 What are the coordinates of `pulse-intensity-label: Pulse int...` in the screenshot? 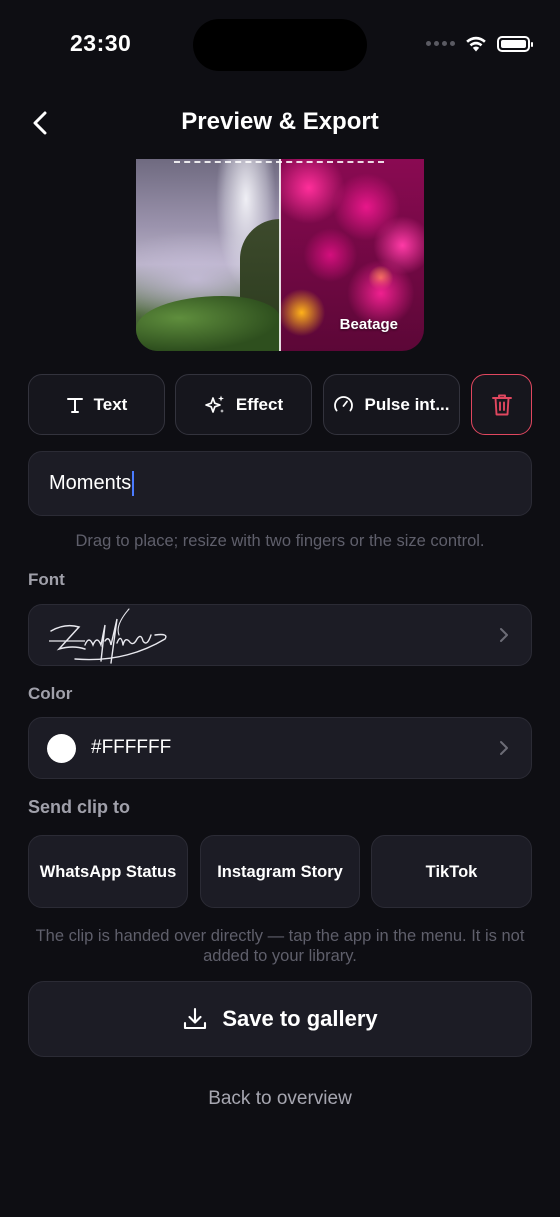 It's located at (407, 404).